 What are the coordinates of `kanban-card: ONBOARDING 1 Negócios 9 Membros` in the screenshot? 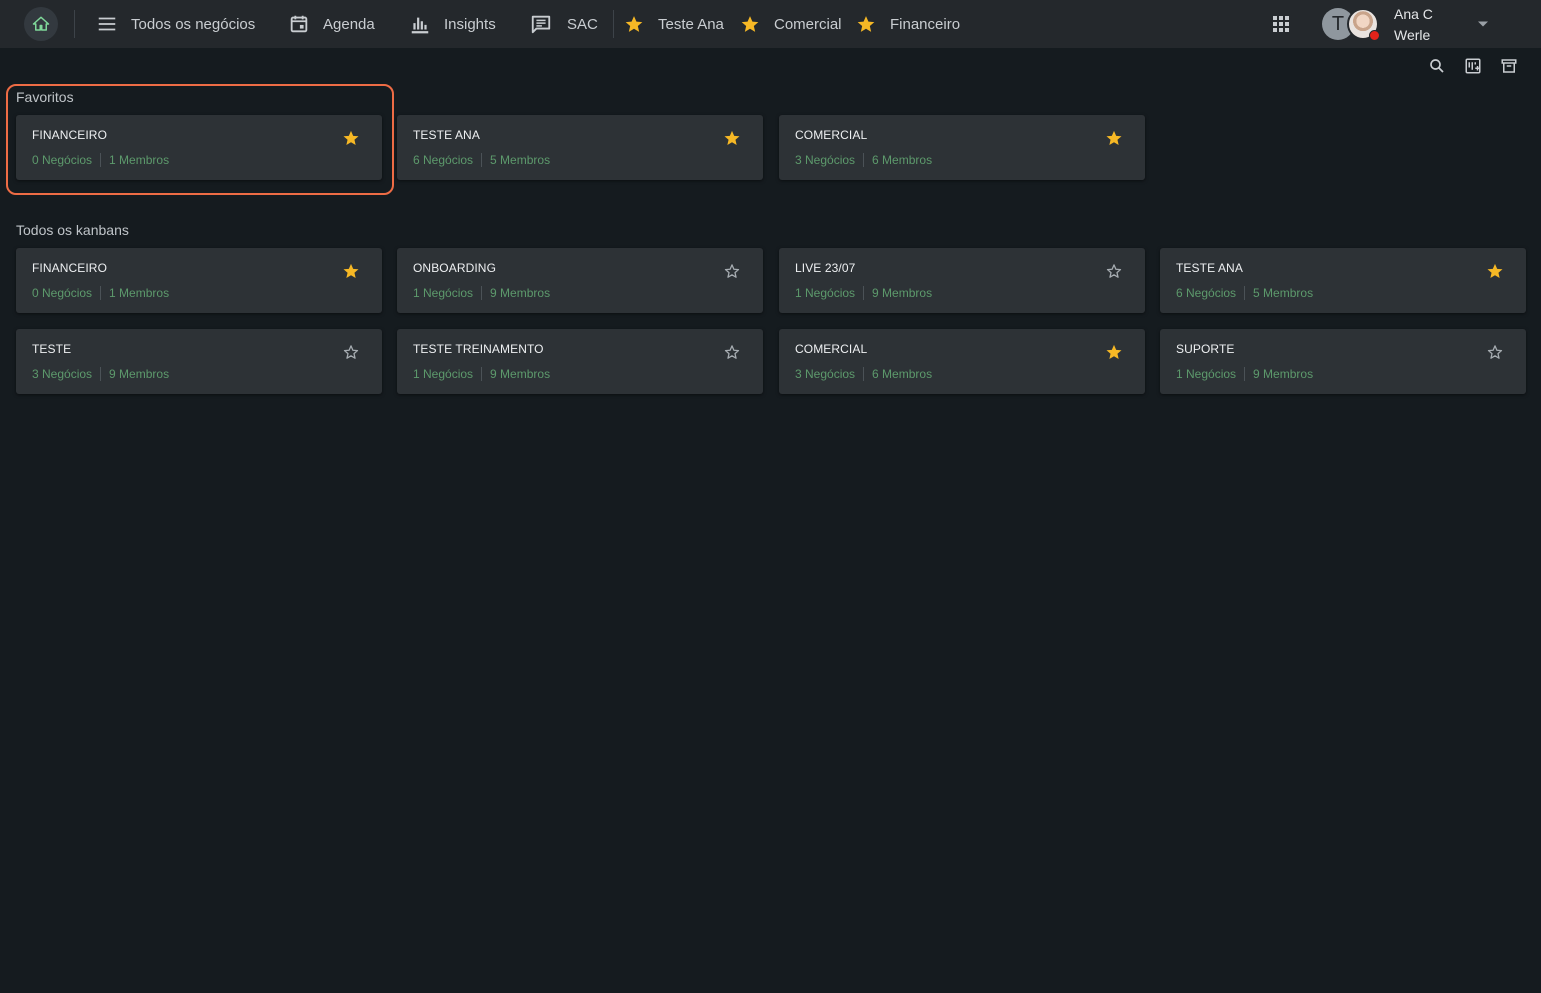 It's located at (580, 280).